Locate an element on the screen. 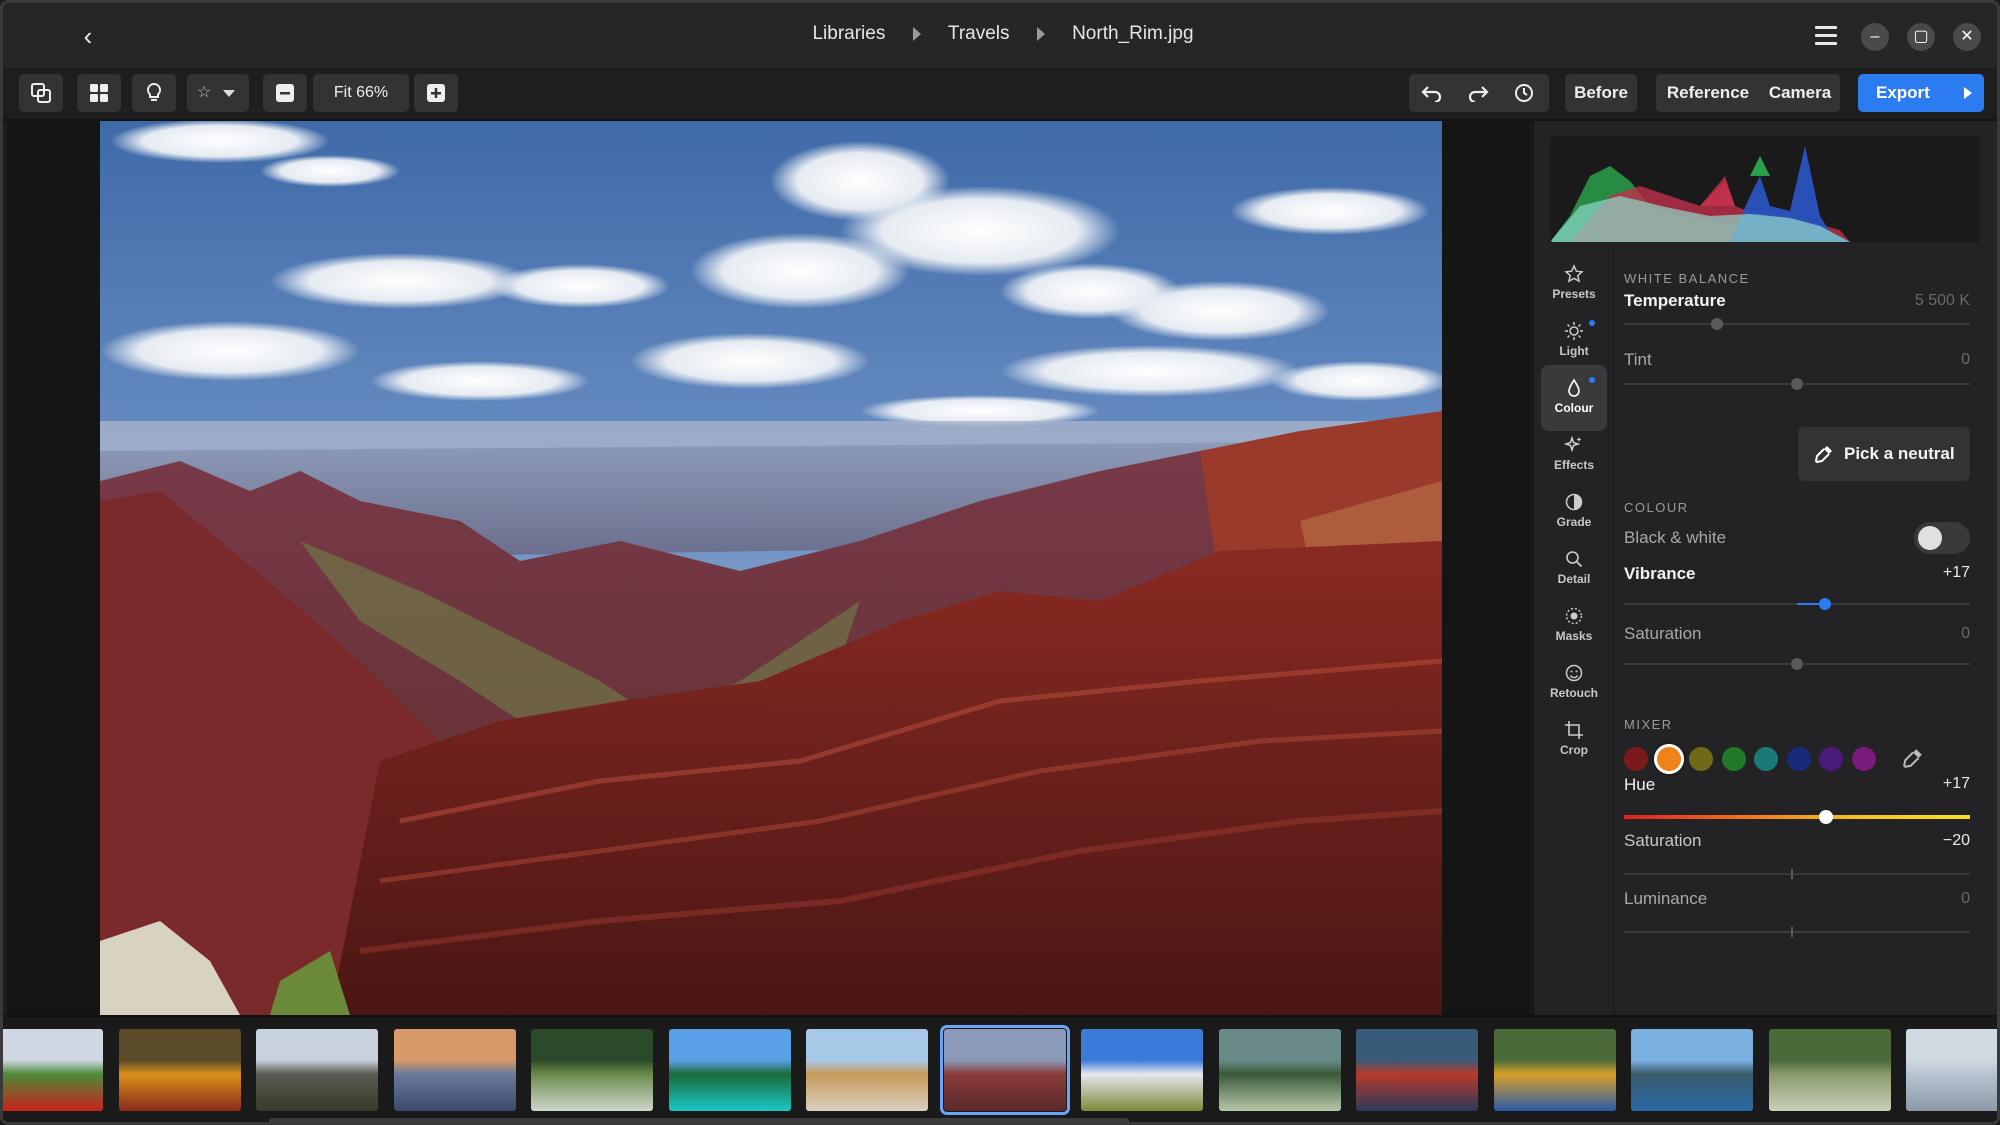 The width and height of the screenshot is (2000, 1125). saturation-knob is located at coordinates (1797, 664).